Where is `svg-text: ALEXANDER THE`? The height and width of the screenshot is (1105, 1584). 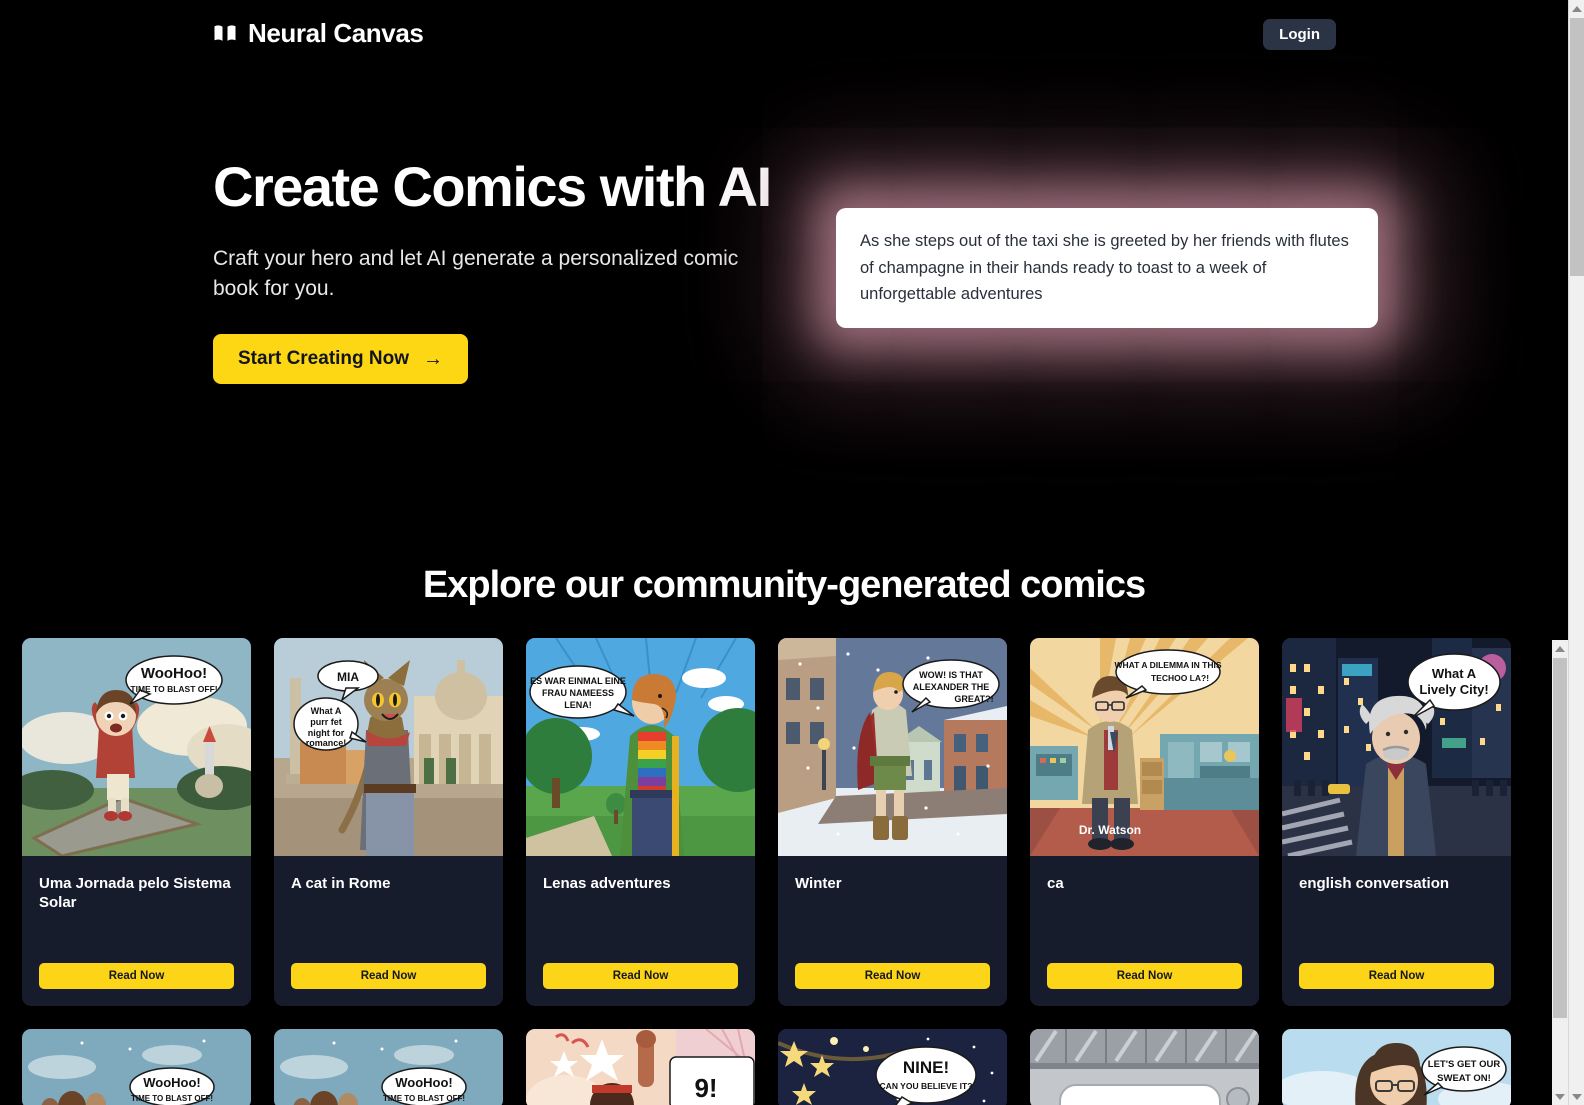
svg-text: ALEXANDER THE is located at coordinates (951, 687).